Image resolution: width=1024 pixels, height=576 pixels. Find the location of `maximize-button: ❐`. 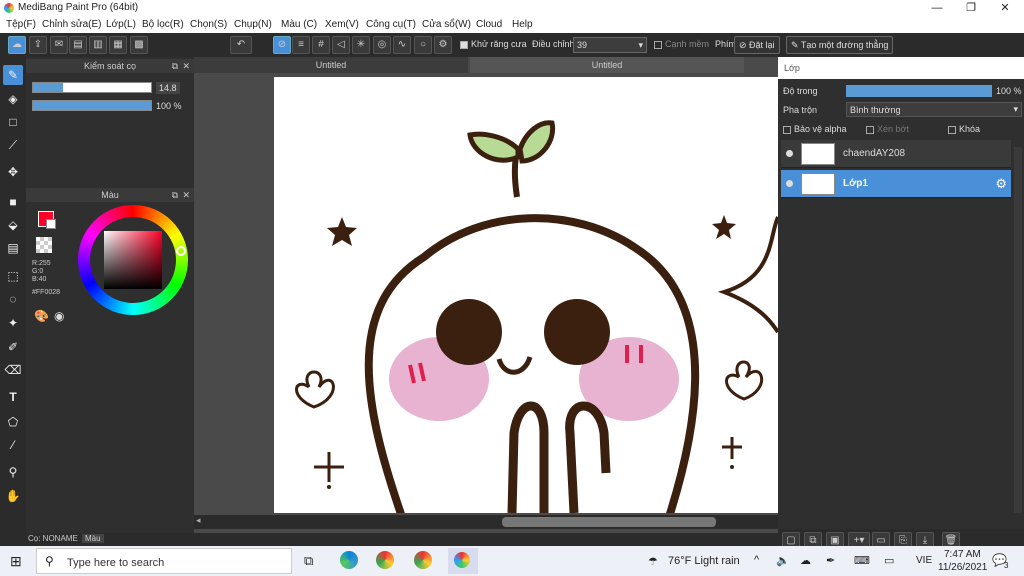

maximize-button: ❐ is located at coordinates (971, 8).